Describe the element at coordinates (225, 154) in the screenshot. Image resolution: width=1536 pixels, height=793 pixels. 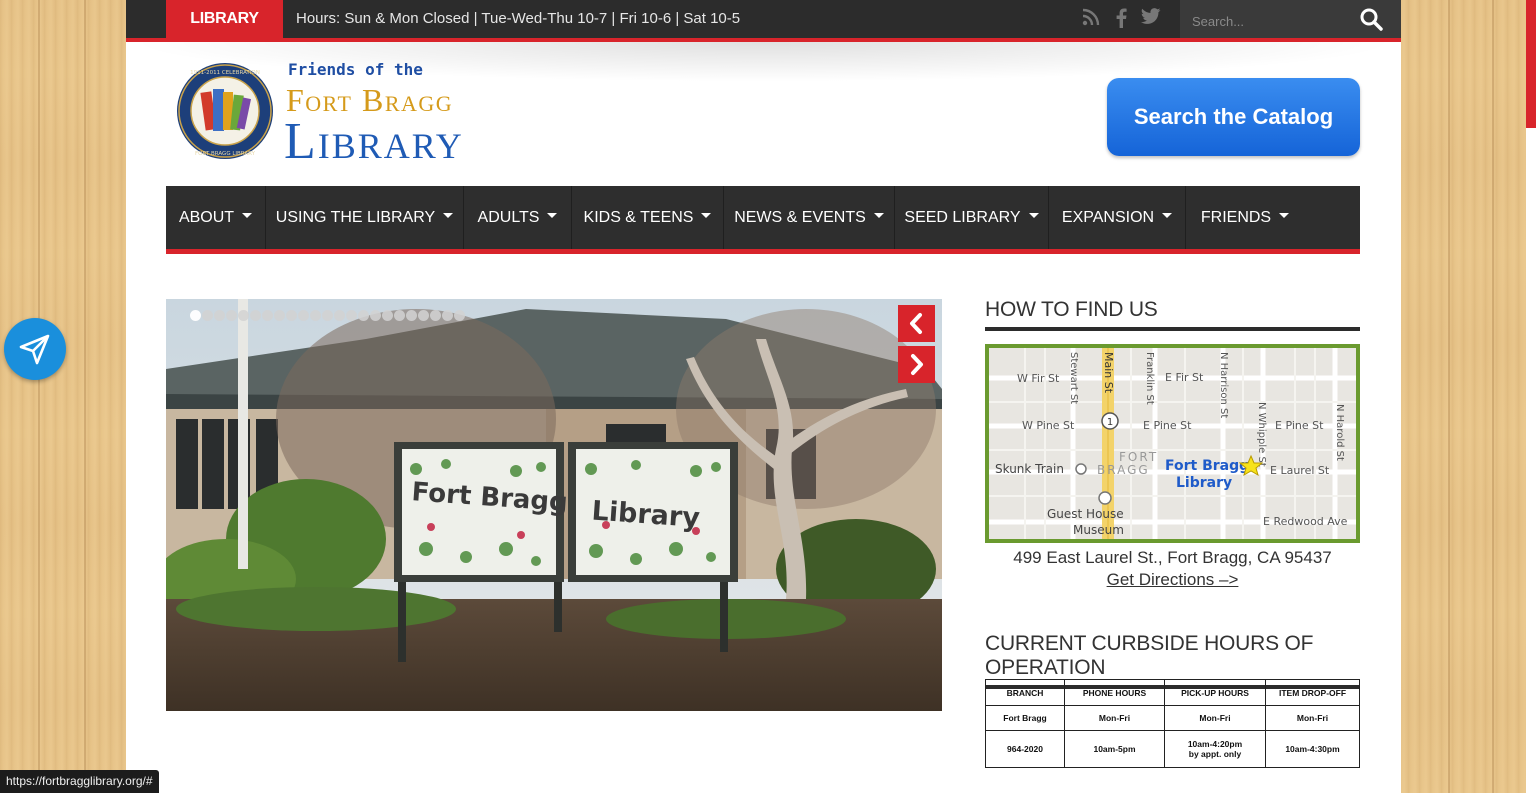
I see `seal-ring-bottom-text: FORT BRAGG LIBRARY` at that location.